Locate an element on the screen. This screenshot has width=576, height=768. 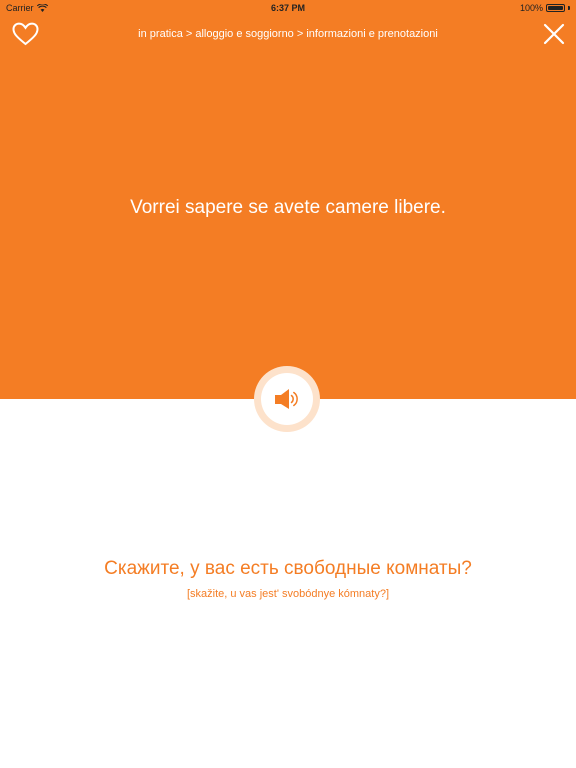
heart-outline-icon is located at coordinates (25, 34).